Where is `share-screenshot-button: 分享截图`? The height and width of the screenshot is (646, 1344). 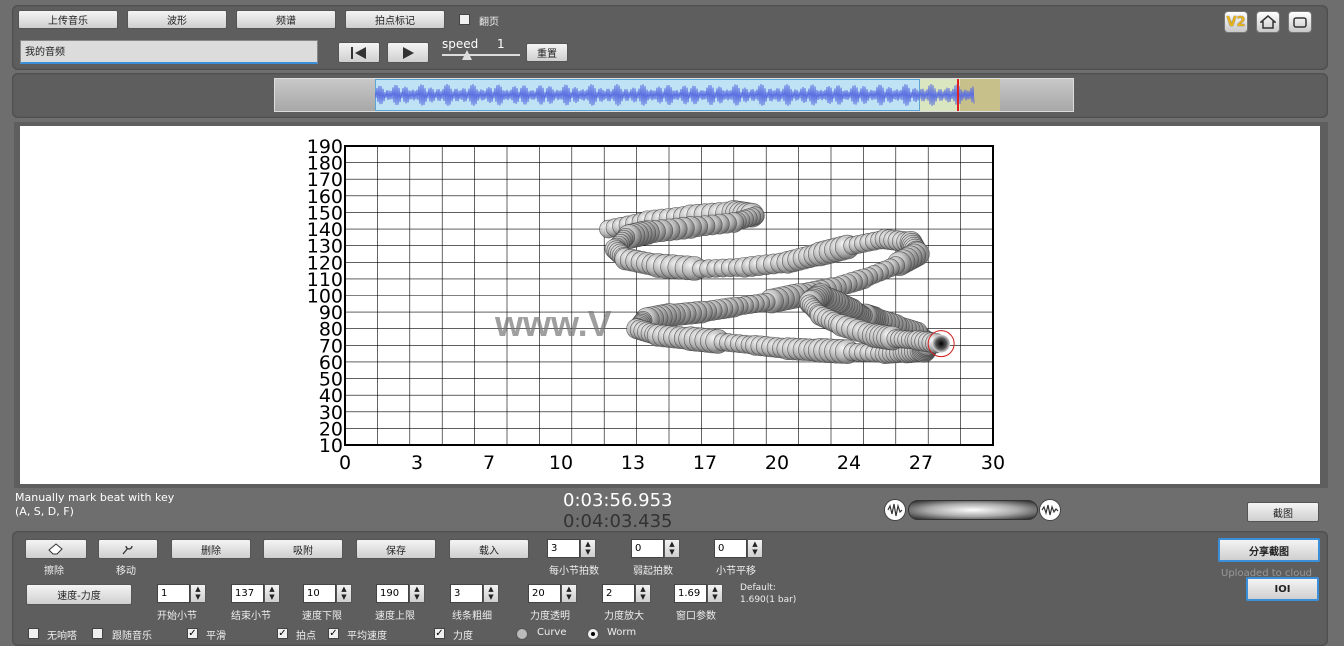
share-screenshot-button: 分享截图 is located at coordinates (1269, 550).